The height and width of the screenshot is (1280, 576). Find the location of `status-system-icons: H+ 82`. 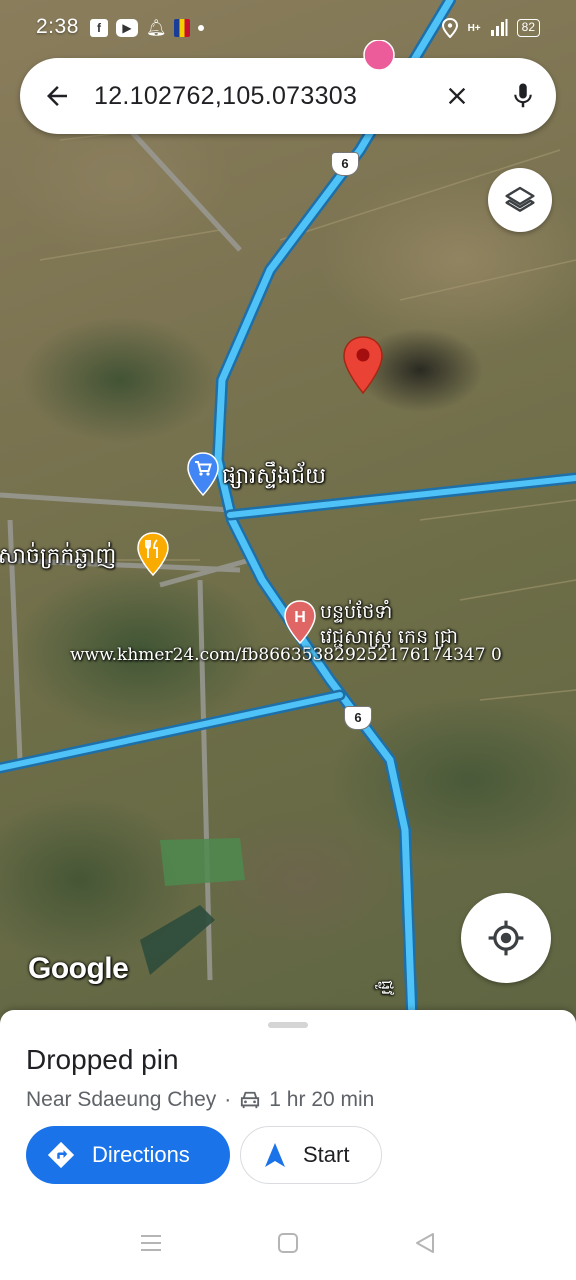

status-system-icons: H+ 82 is located at coordinates (490, 28).